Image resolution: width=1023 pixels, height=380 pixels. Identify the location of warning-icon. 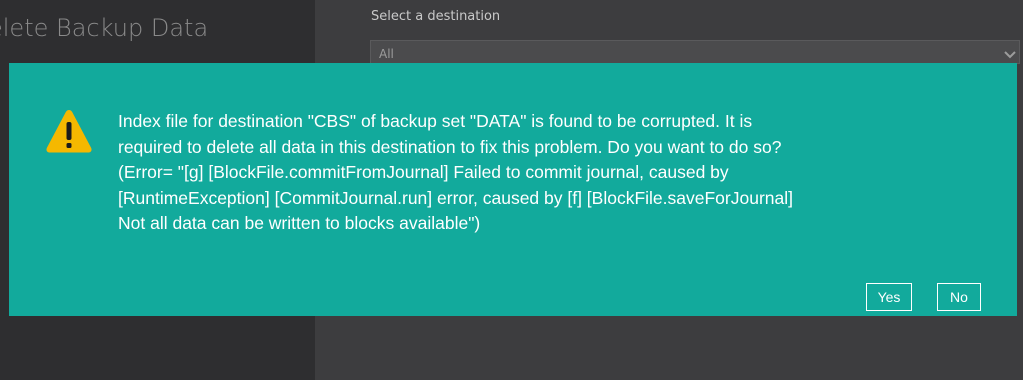
(69, 131).